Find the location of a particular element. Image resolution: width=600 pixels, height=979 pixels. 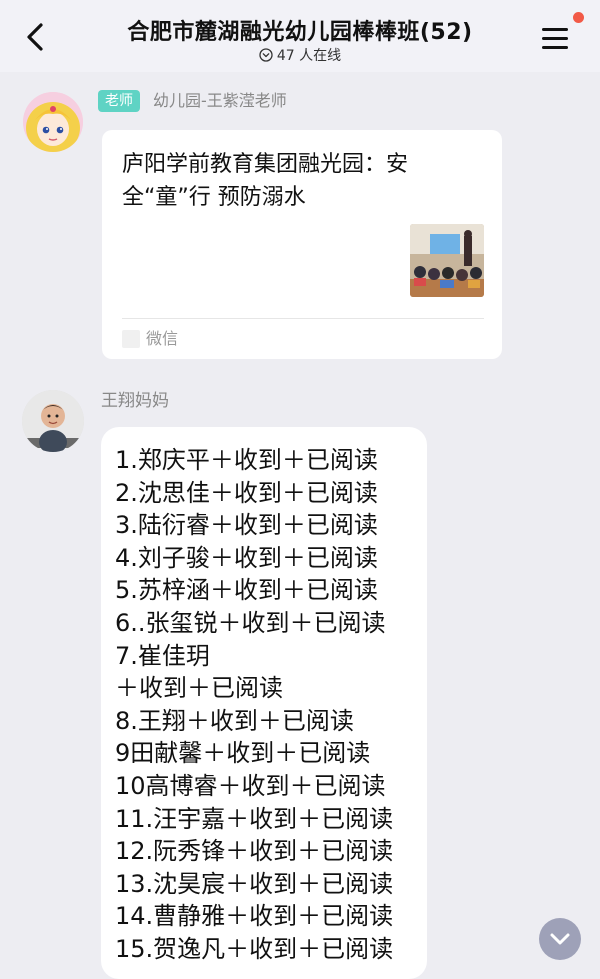

chat-header: 合肥市麓湖融光幼儿园棒棒班(52) 47 人在线 is located at coordinates (300, 36).